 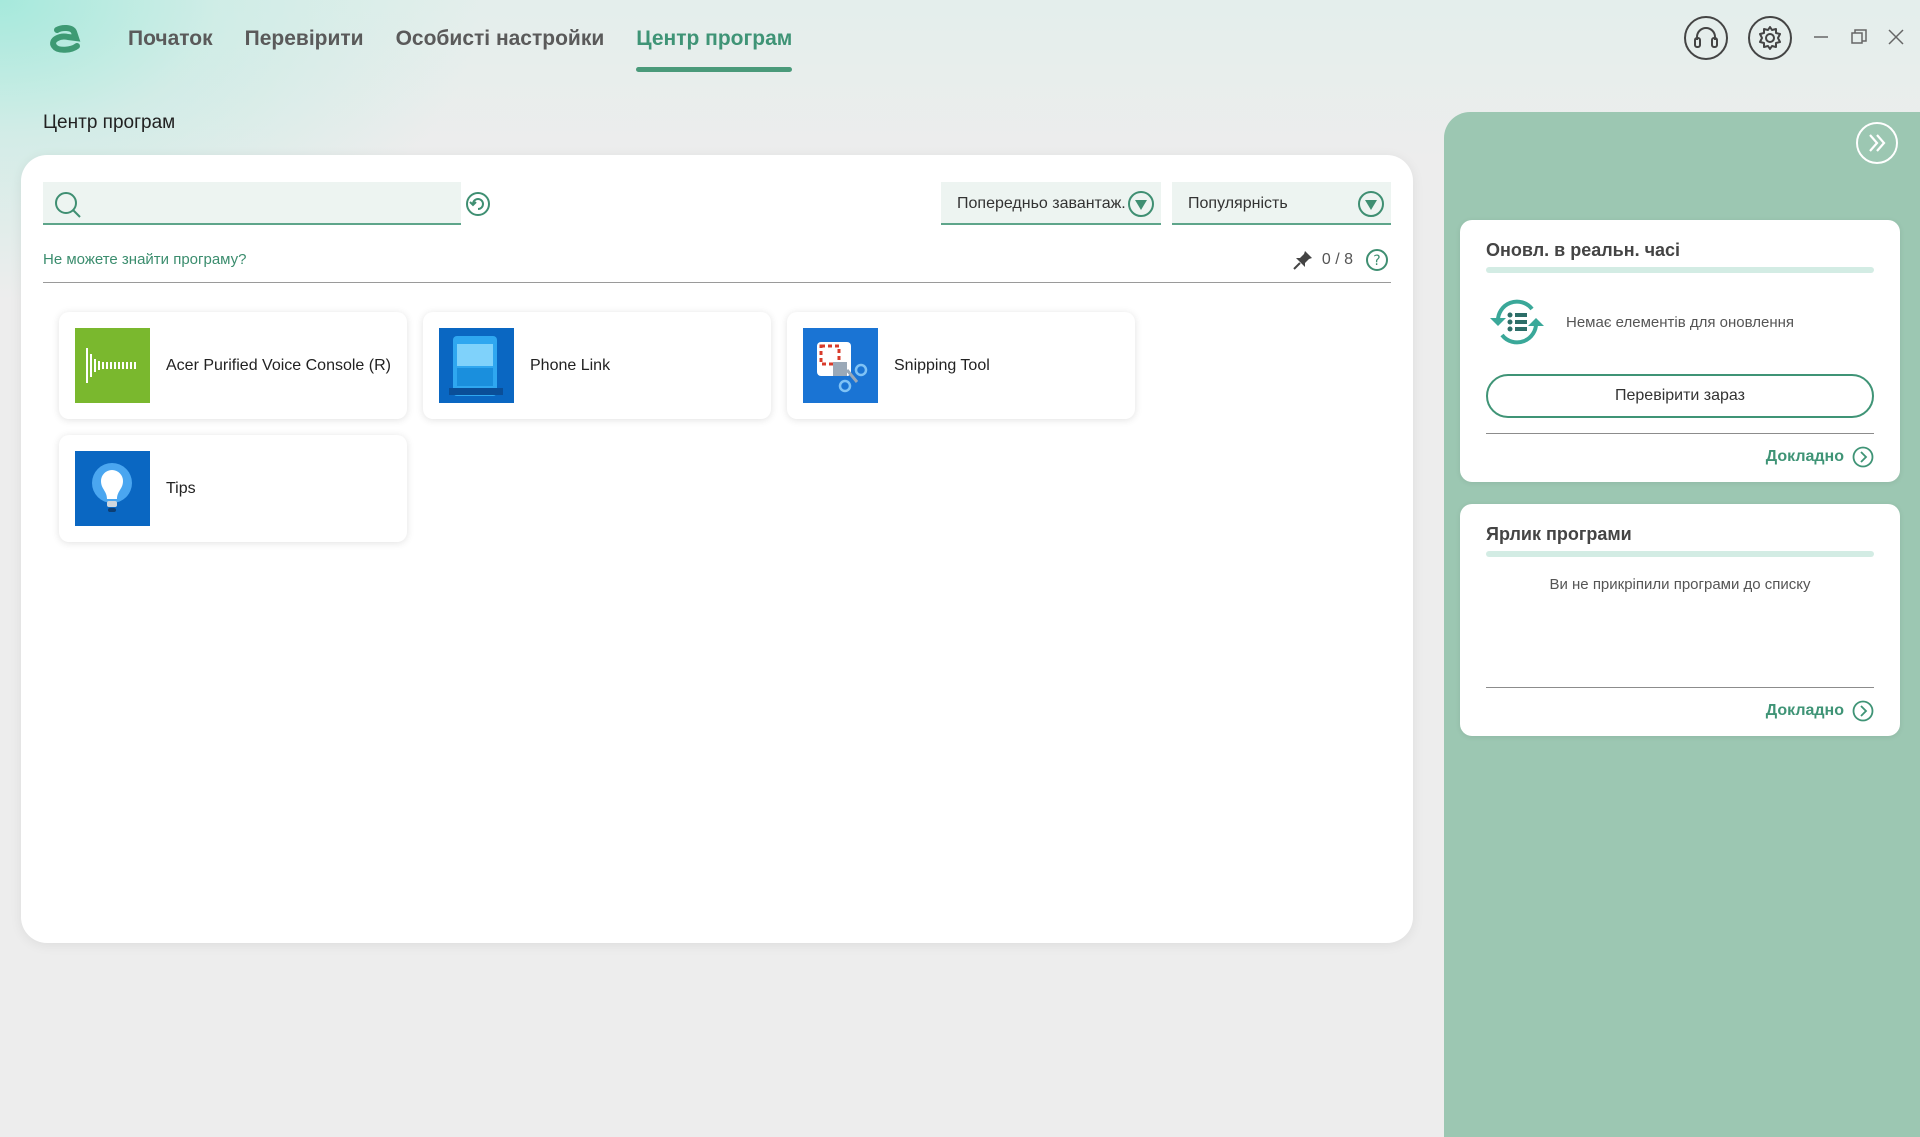 I want to click on preinstalled-filter-dropdown: Попередньо завантаж., so click(x=1051, y=203).